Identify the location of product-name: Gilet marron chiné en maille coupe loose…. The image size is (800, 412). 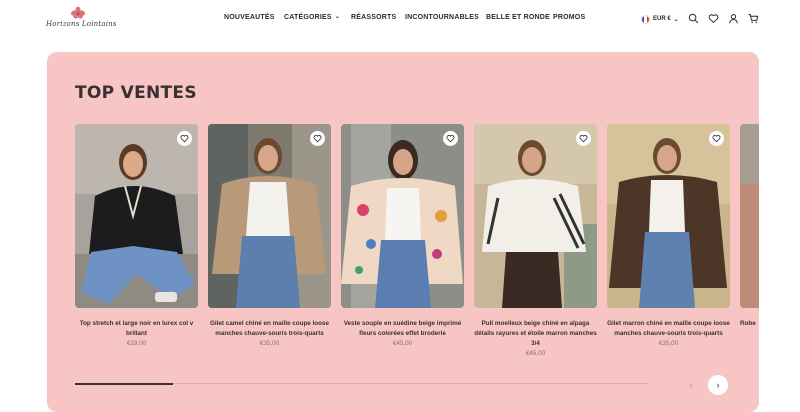
(668, 329).